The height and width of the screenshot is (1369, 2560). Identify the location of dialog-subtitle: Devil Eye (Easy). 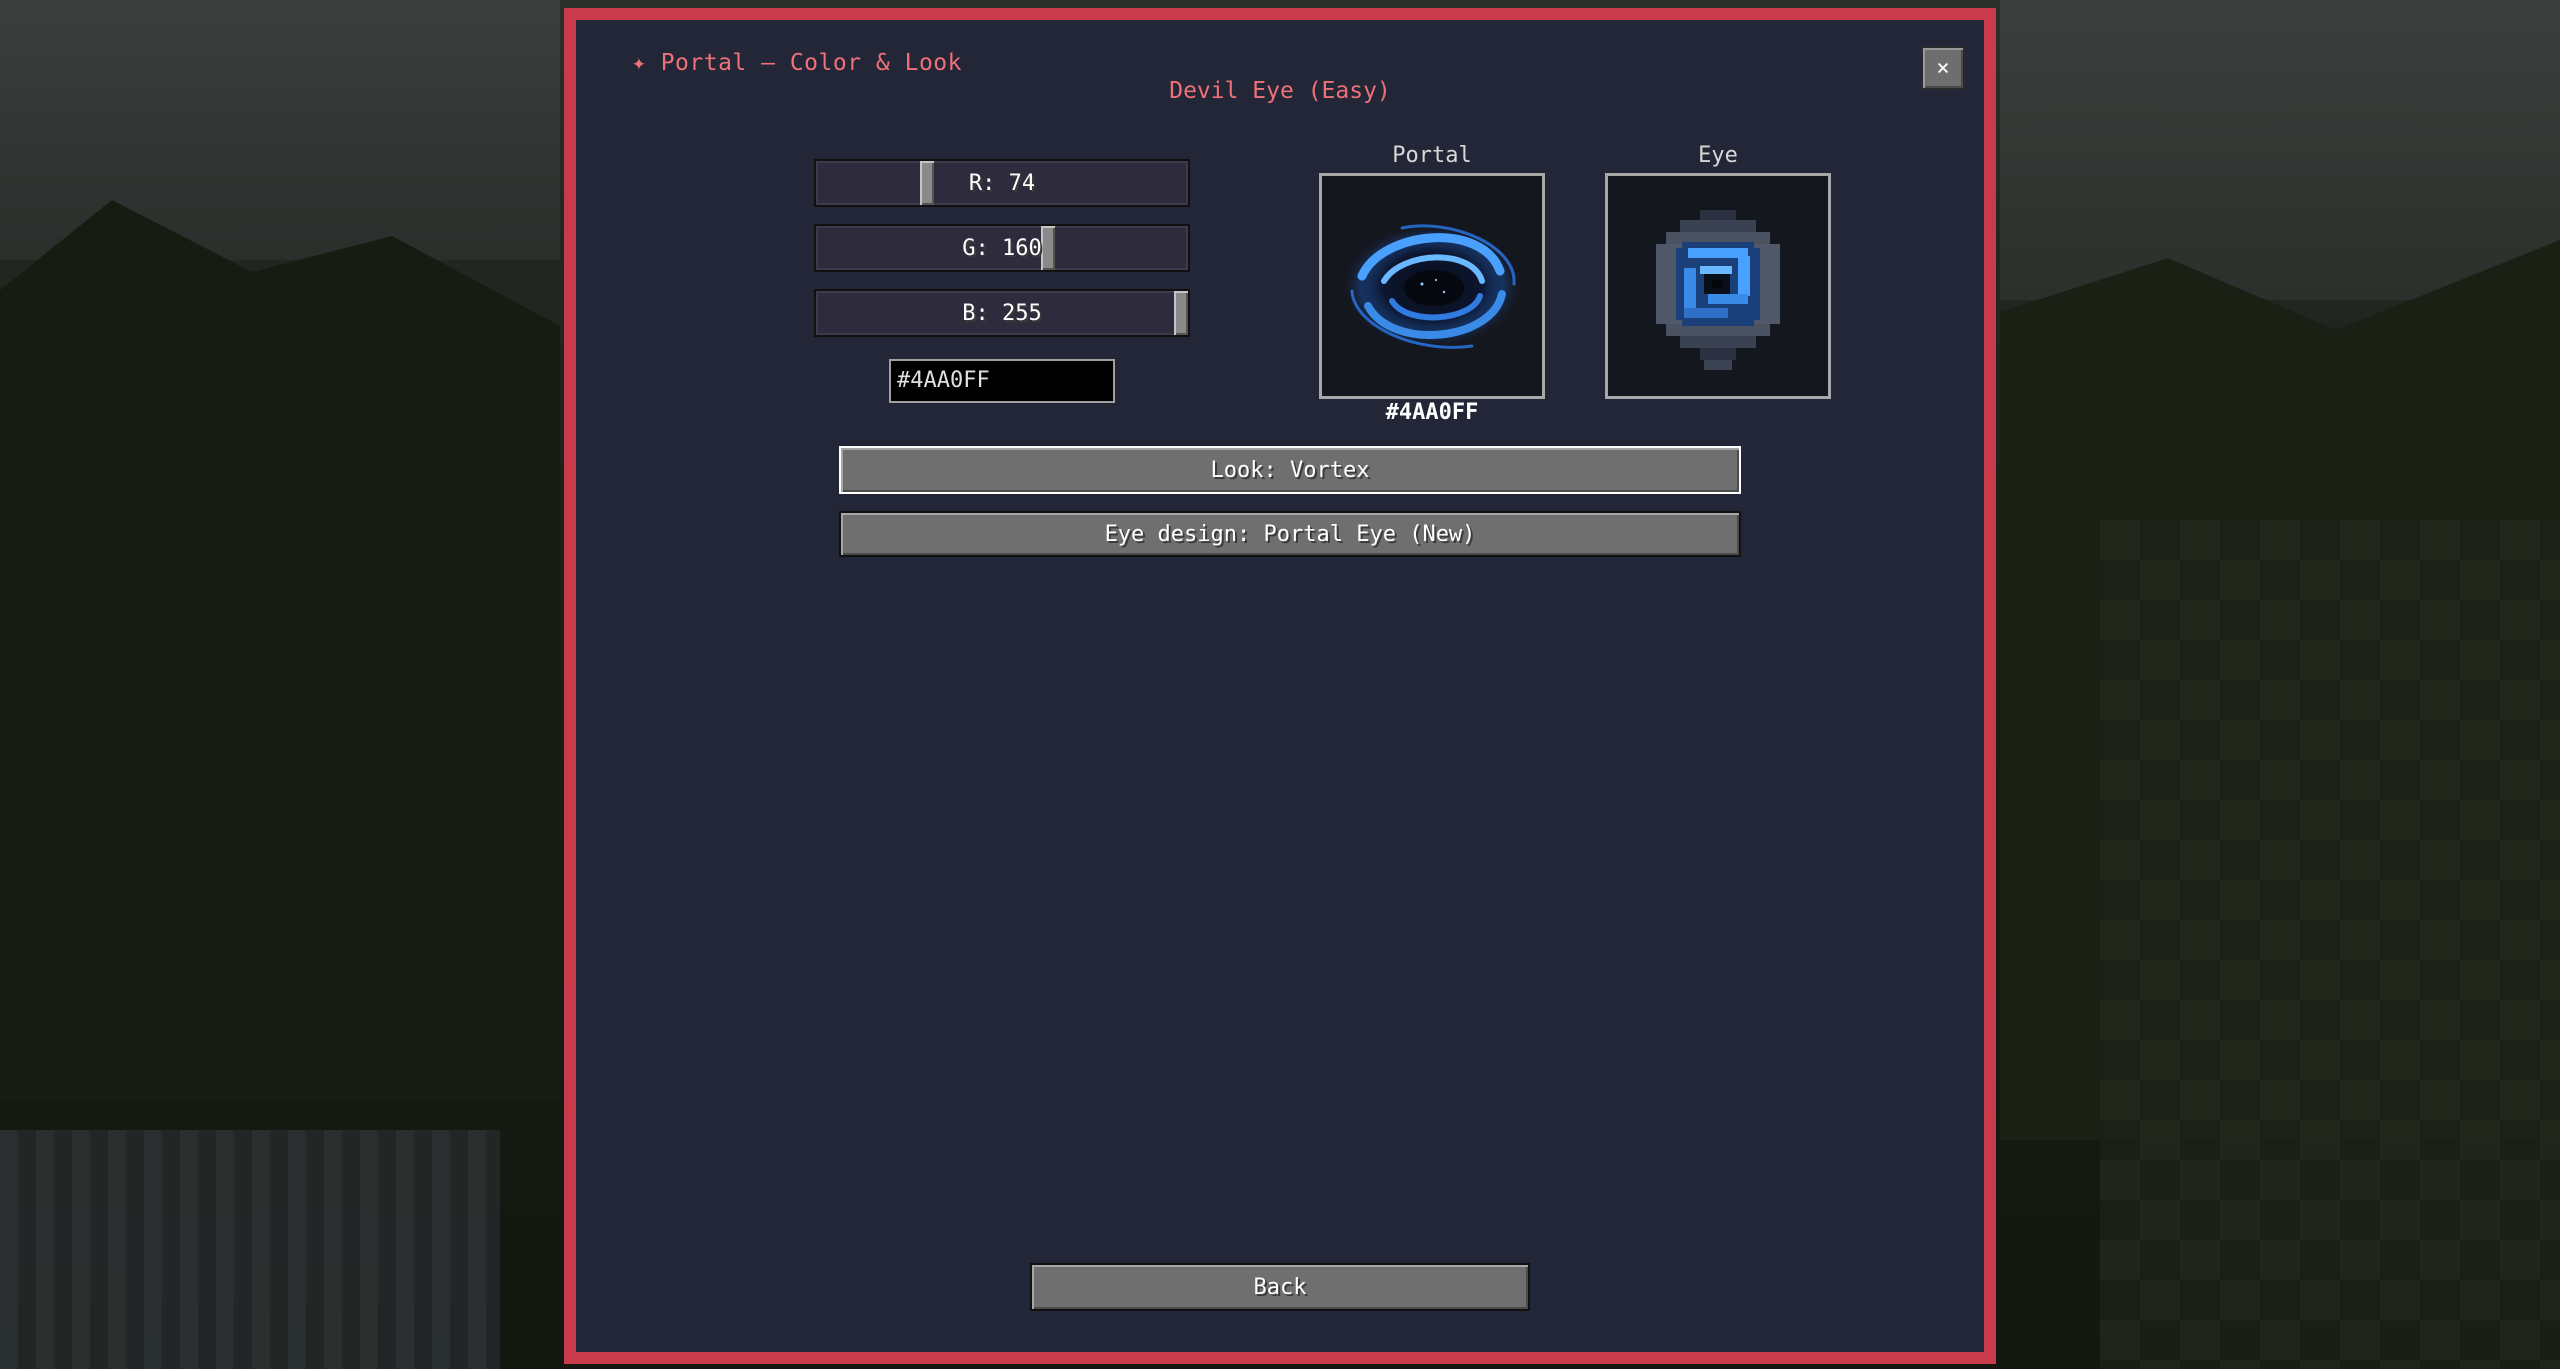
(1280, 91).